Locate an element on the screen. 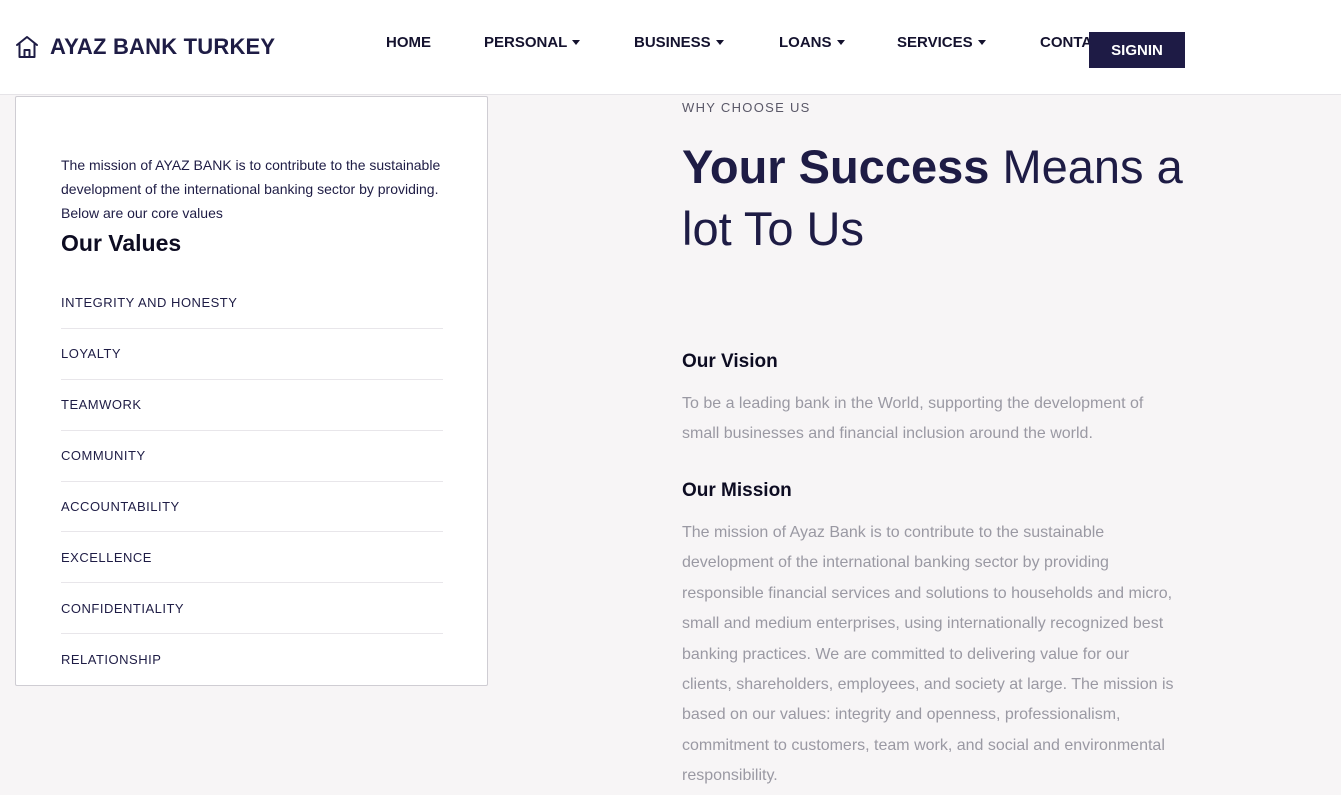  nav-home: HOME is located at coordinates (408, 42).